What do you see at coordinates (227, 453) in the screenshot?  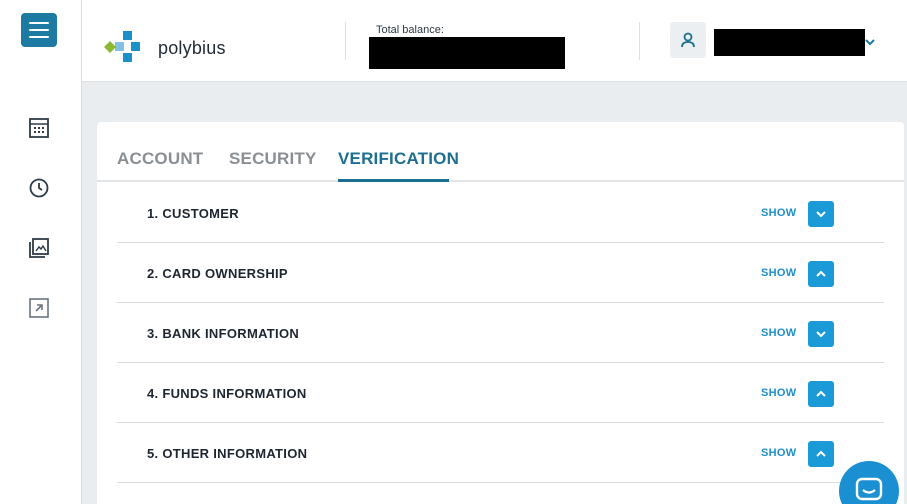 I see `section-title: 5. OTHER INFORMATION` at bounding box center [227, 453].